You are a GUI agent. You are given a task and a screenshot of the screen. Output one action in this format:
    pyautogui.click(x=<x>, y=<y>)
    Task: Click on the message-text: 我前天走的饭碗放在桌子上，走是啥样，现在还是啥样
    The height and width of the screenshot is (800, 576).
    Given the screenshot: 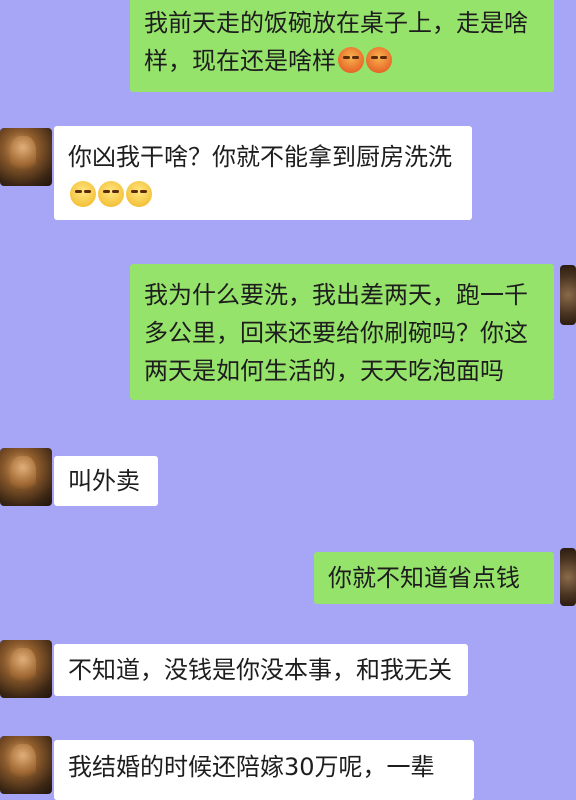 What is the action you would take?
    pyautogui.click(x=336, y=42)
    